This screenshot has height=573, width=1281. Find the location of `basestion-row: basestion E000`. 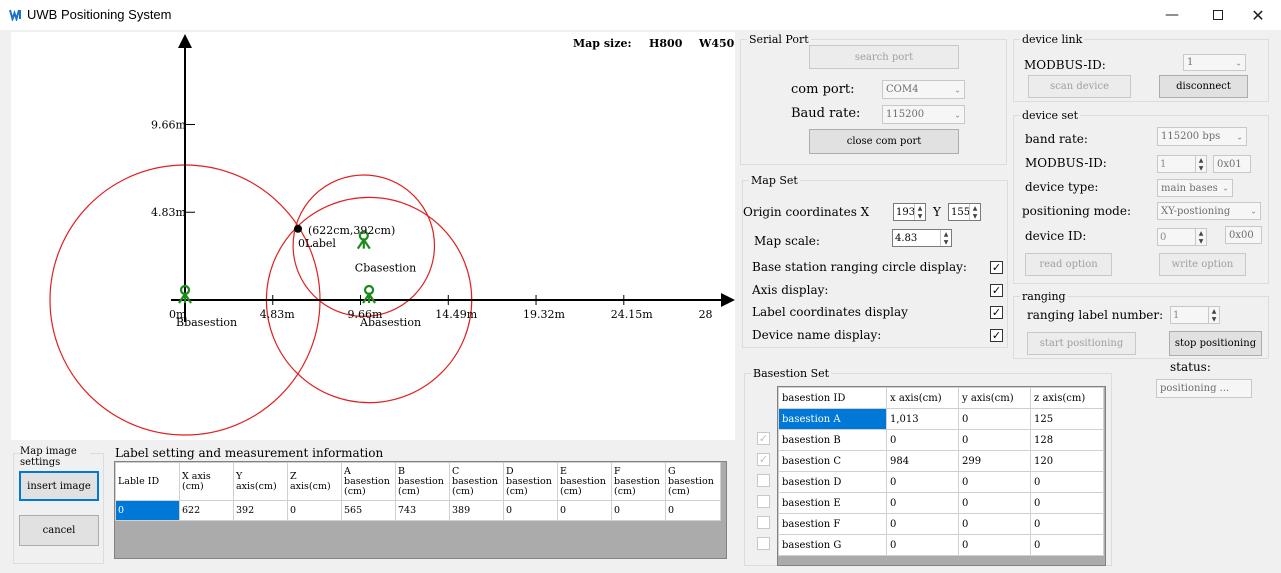

basestion-row: basestion E000 is located at coordinates (941, 503).